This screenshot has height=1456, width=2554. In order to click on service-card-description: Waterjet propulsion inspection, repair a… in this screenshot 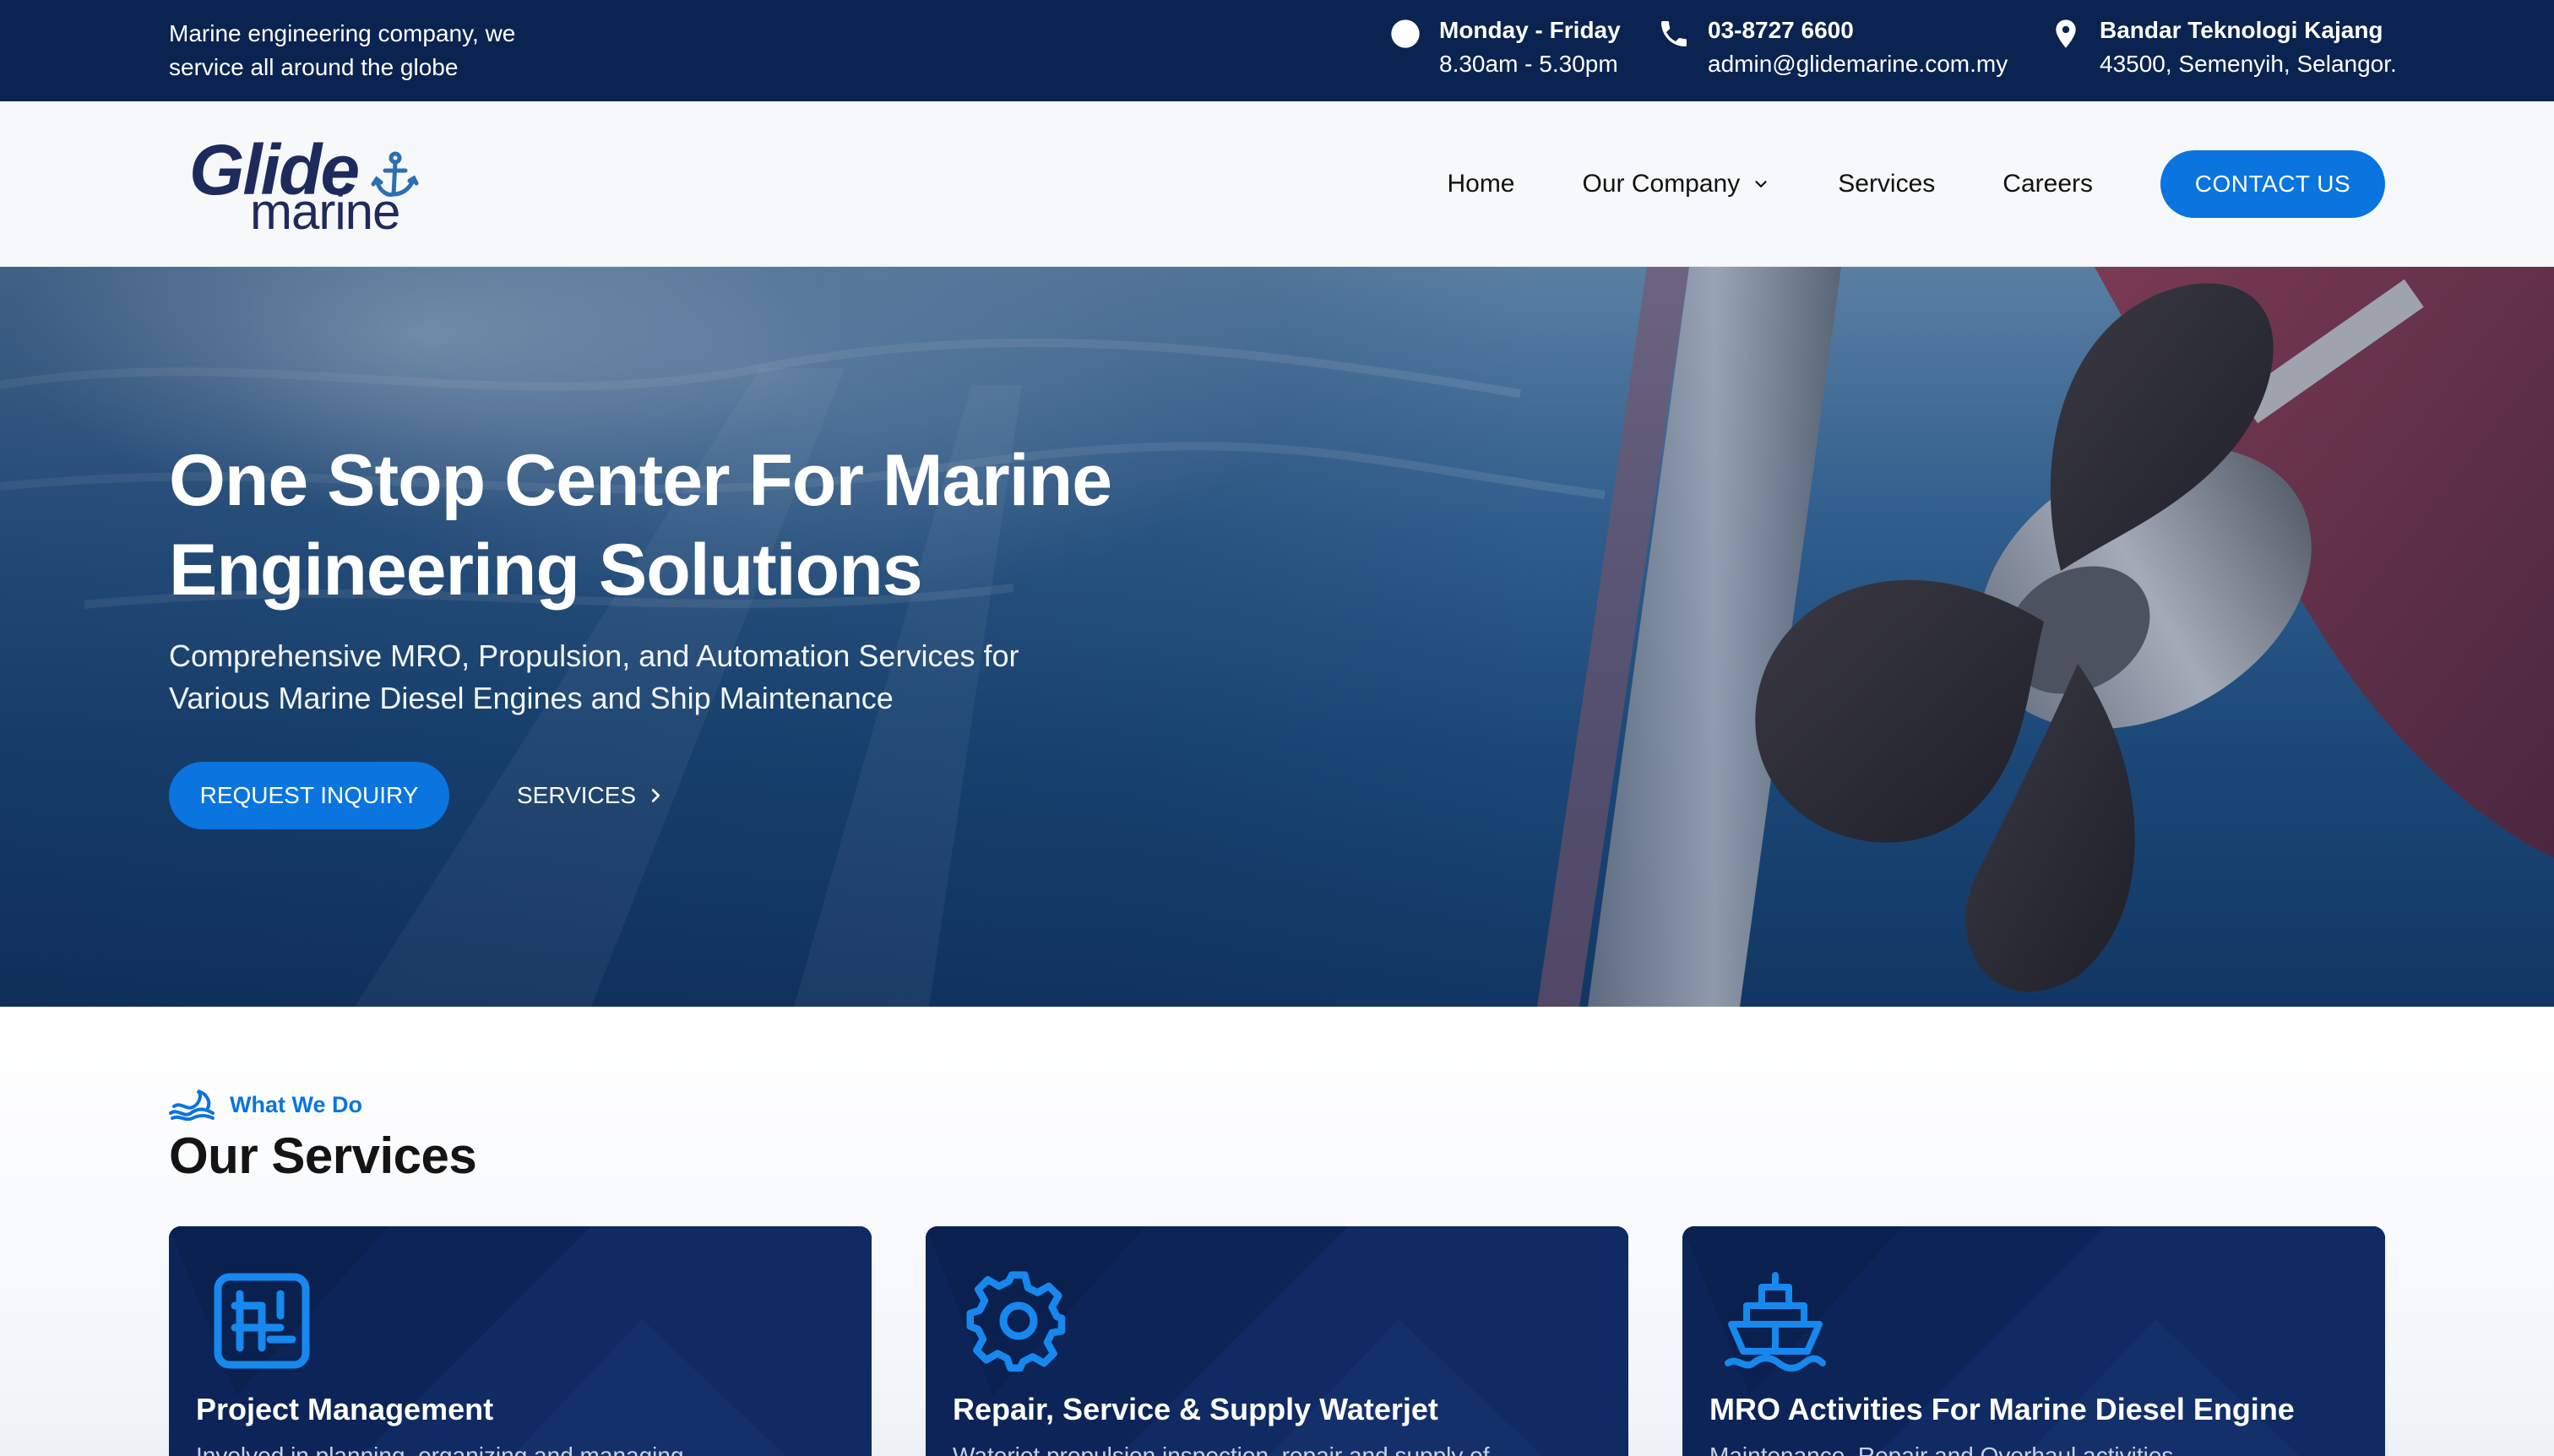, I will do `click(1221, 1449)`.